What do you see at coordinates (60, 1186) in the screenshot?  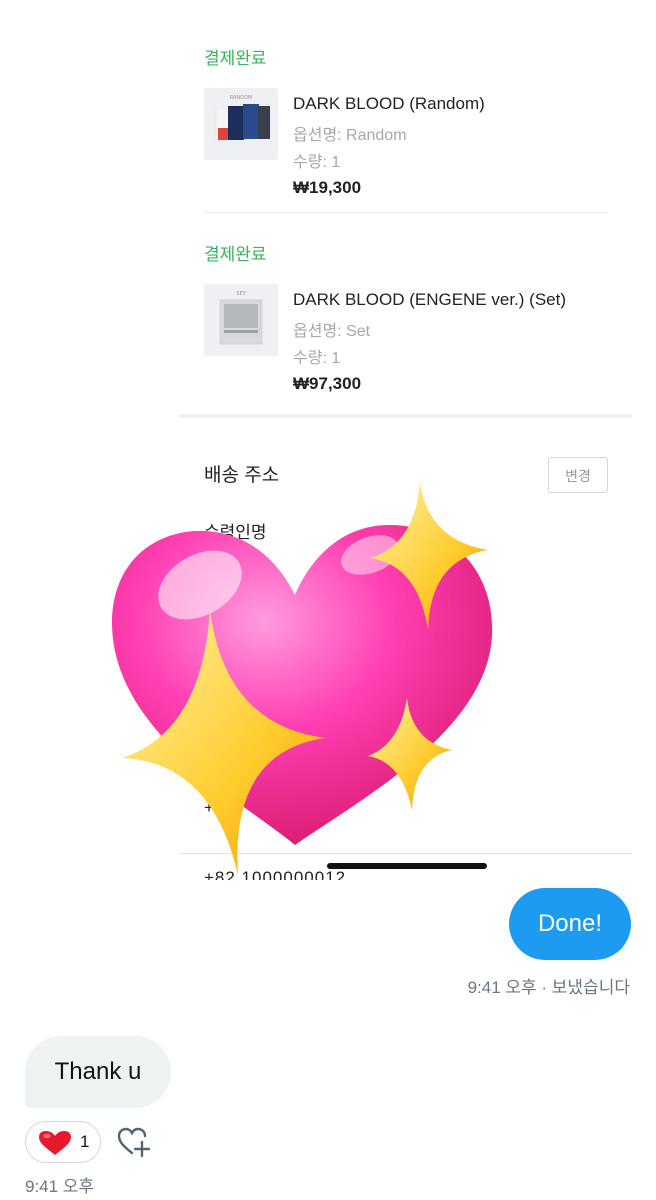 I see `incoming-message-meta: 9:41 오후` at bounding box center [60, 1186].